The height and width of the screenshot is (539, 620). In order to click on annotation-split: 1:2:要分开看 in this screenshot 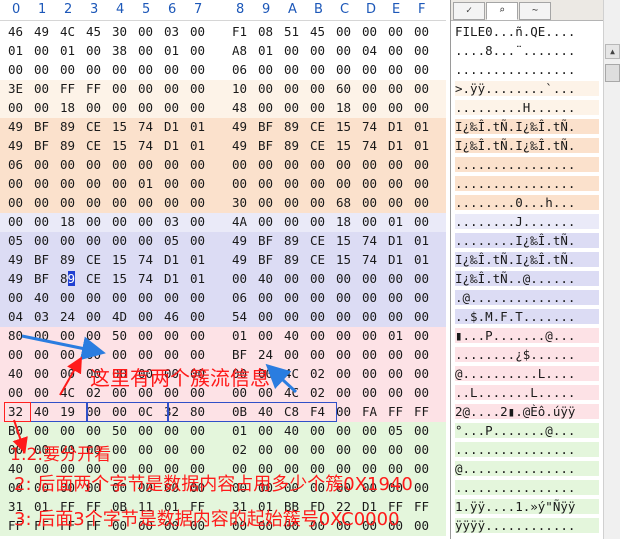, I will do `click(61, 455)`.